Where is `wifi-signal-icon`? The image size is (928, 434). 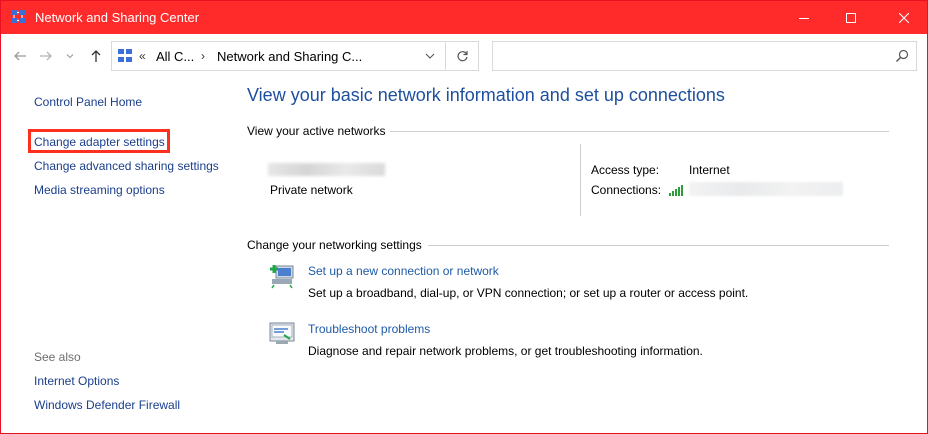
wifi-signal-icon is located at coordinates (676, 190).